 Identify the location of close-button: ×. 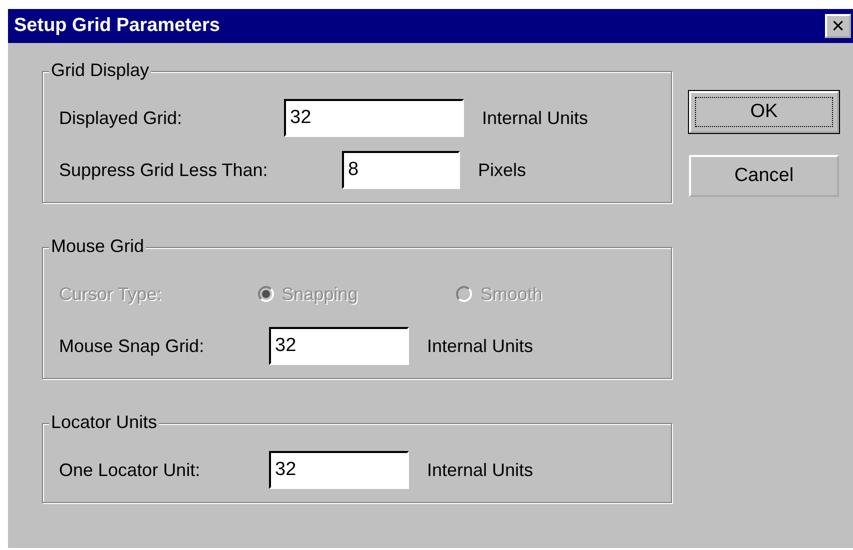
(838, 26).